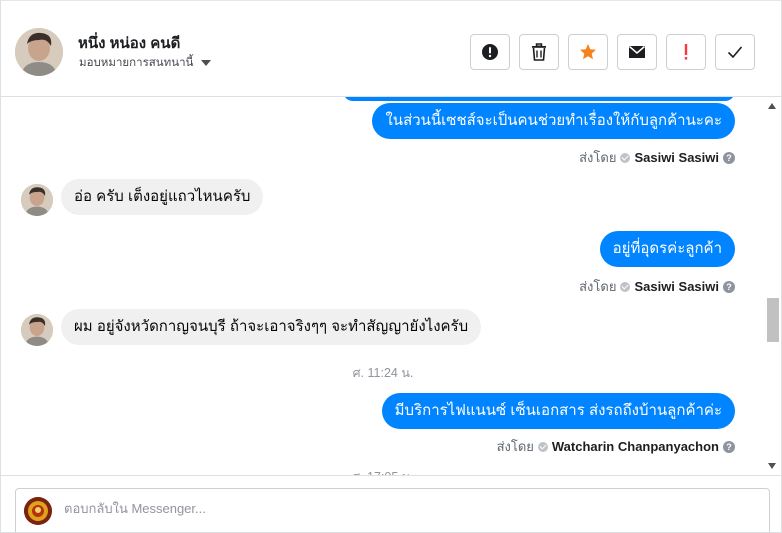  I want to click on exclamation-icon, so click(686, 52).